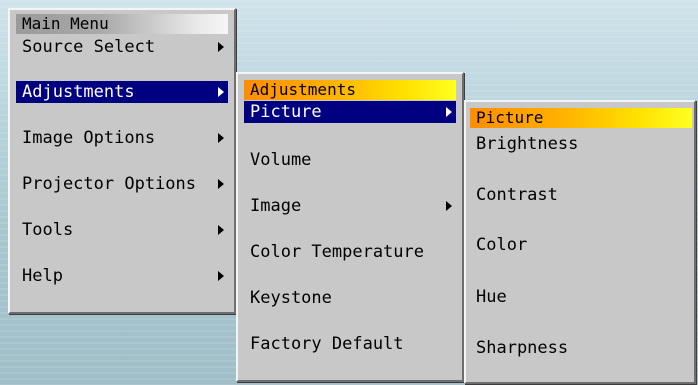 The width and height of the screenshot is (698, 385). Describe the element at coordinates (581, 297) in the screenshot. I see `menu-item-hue: Hue` at that location.